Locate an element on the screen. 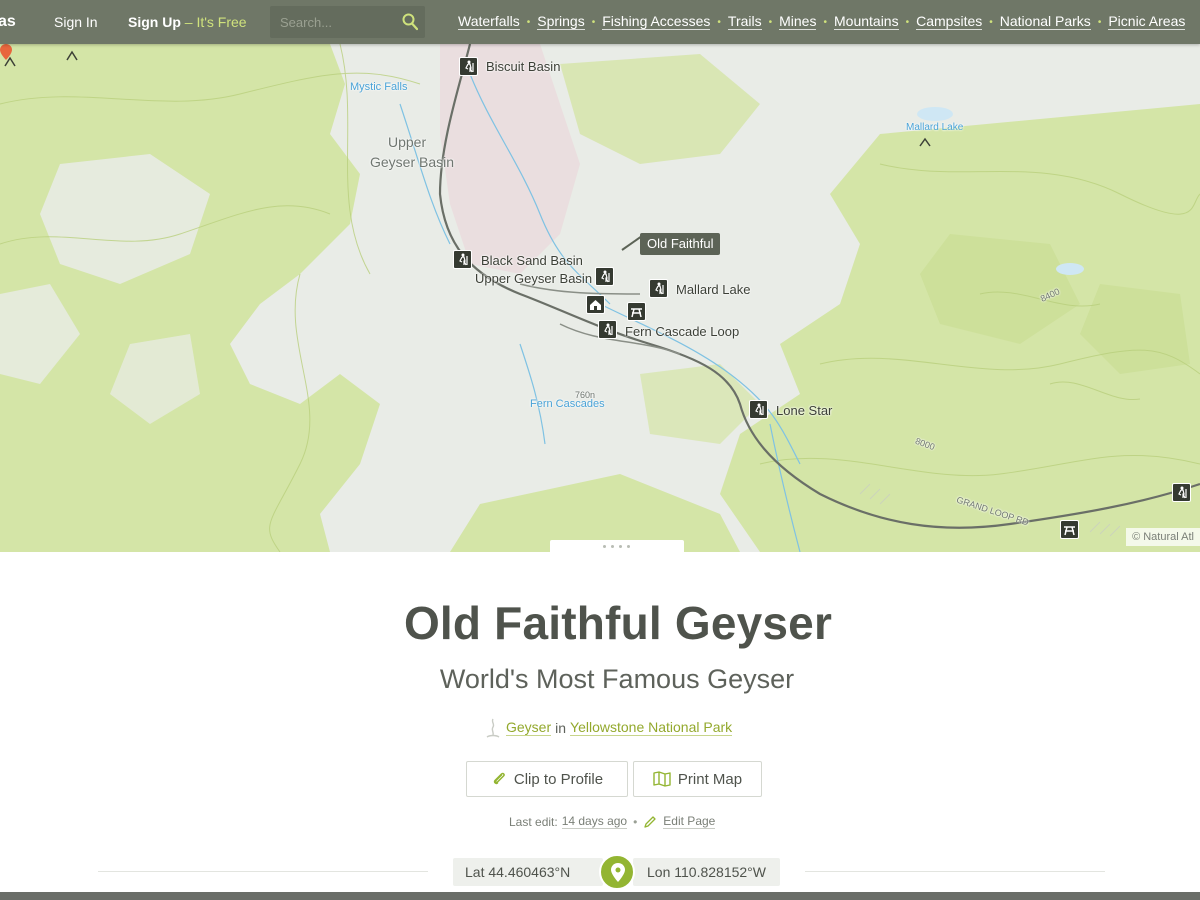 Image resolution: width=1200 pixels, height=900 pixels. map-label-biscuit-basin: Biscuit Basin is located at coordinates (523, 66).